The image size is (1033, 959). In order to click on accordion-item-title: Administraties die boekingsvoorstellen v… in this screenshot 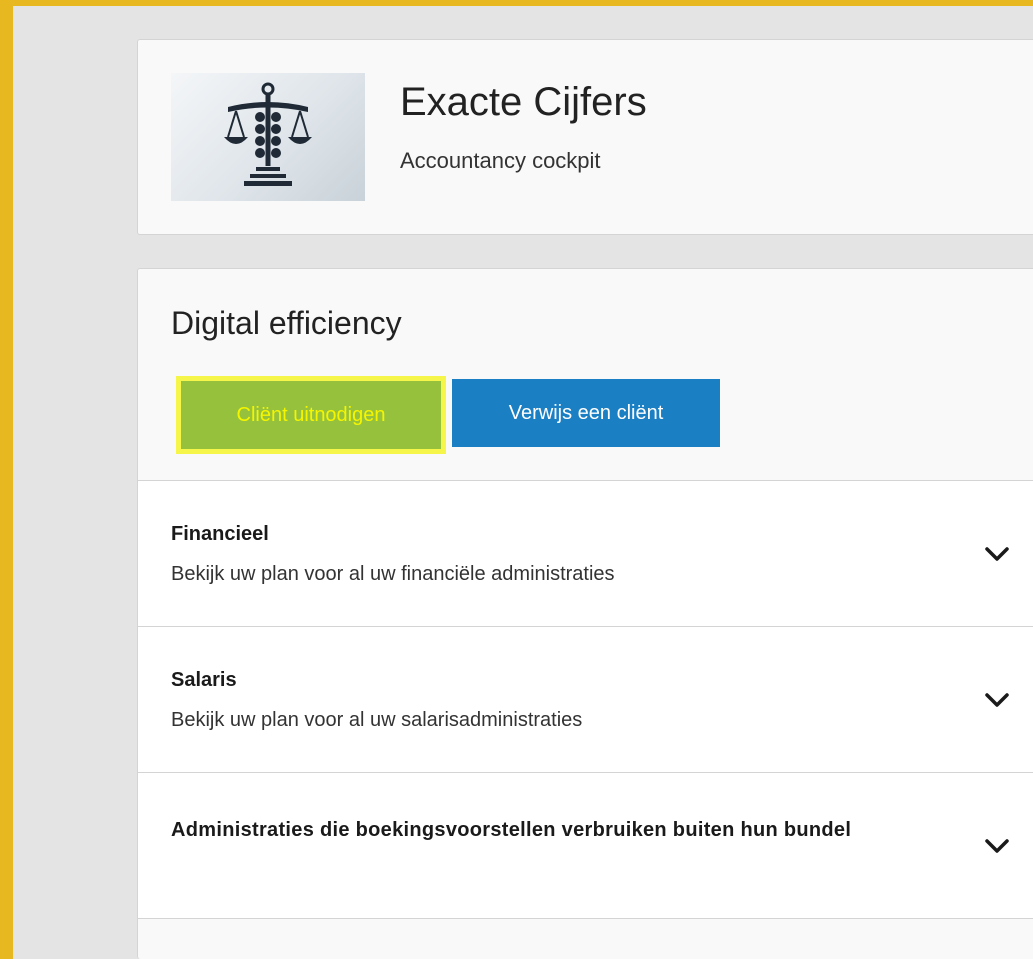, I will do `click(511, 830)`.